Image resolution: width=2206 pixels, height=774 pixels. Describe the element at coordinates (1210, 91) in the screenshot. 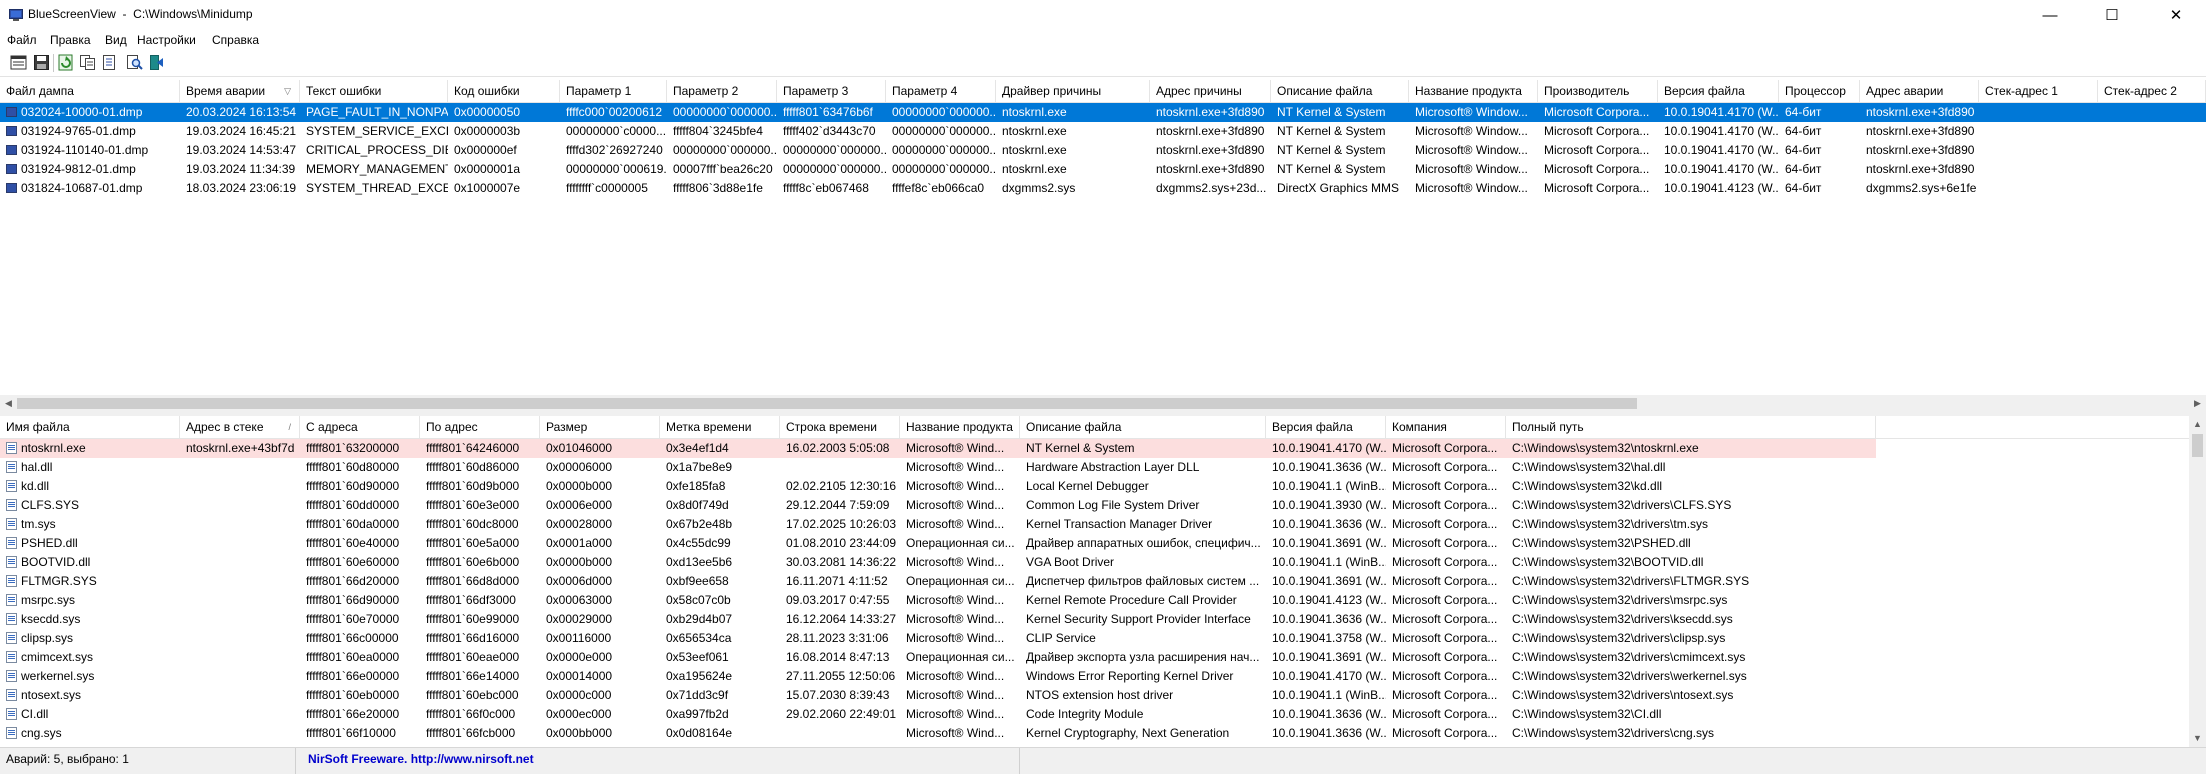

I see `crash-column-header: Адрес причины` at that location.